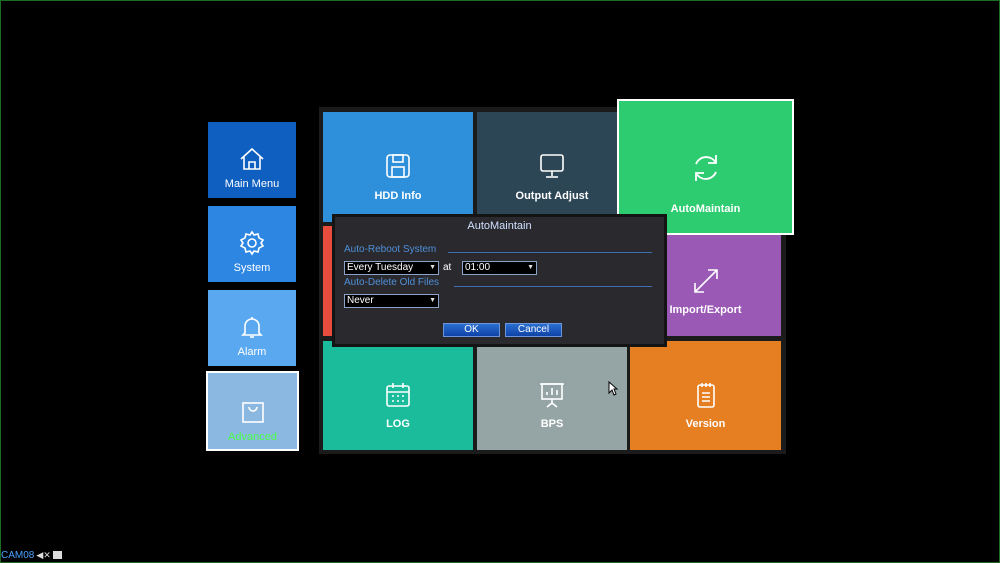 Image resolution: width=1000 pixels, height=563 pixels. What do you see at coordinates (392, 282) in the screenshot?
I see `auto-delete-section-label: Auto-Delete Old Files` at bounding box center [392, 282].